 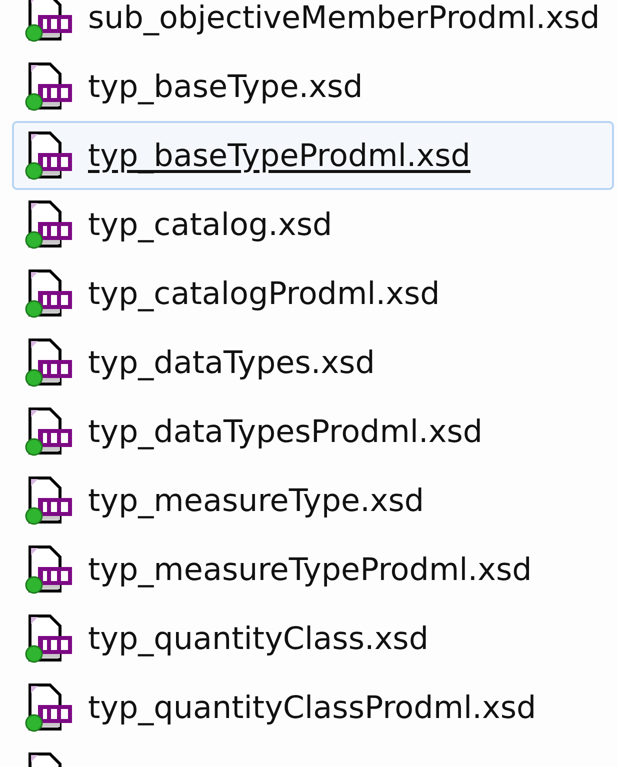 What do you see at coordinates (258, 638) in the screenshot?
I see `file-name: typ_quantityClass.xsd` at bounding box center [258, 638].